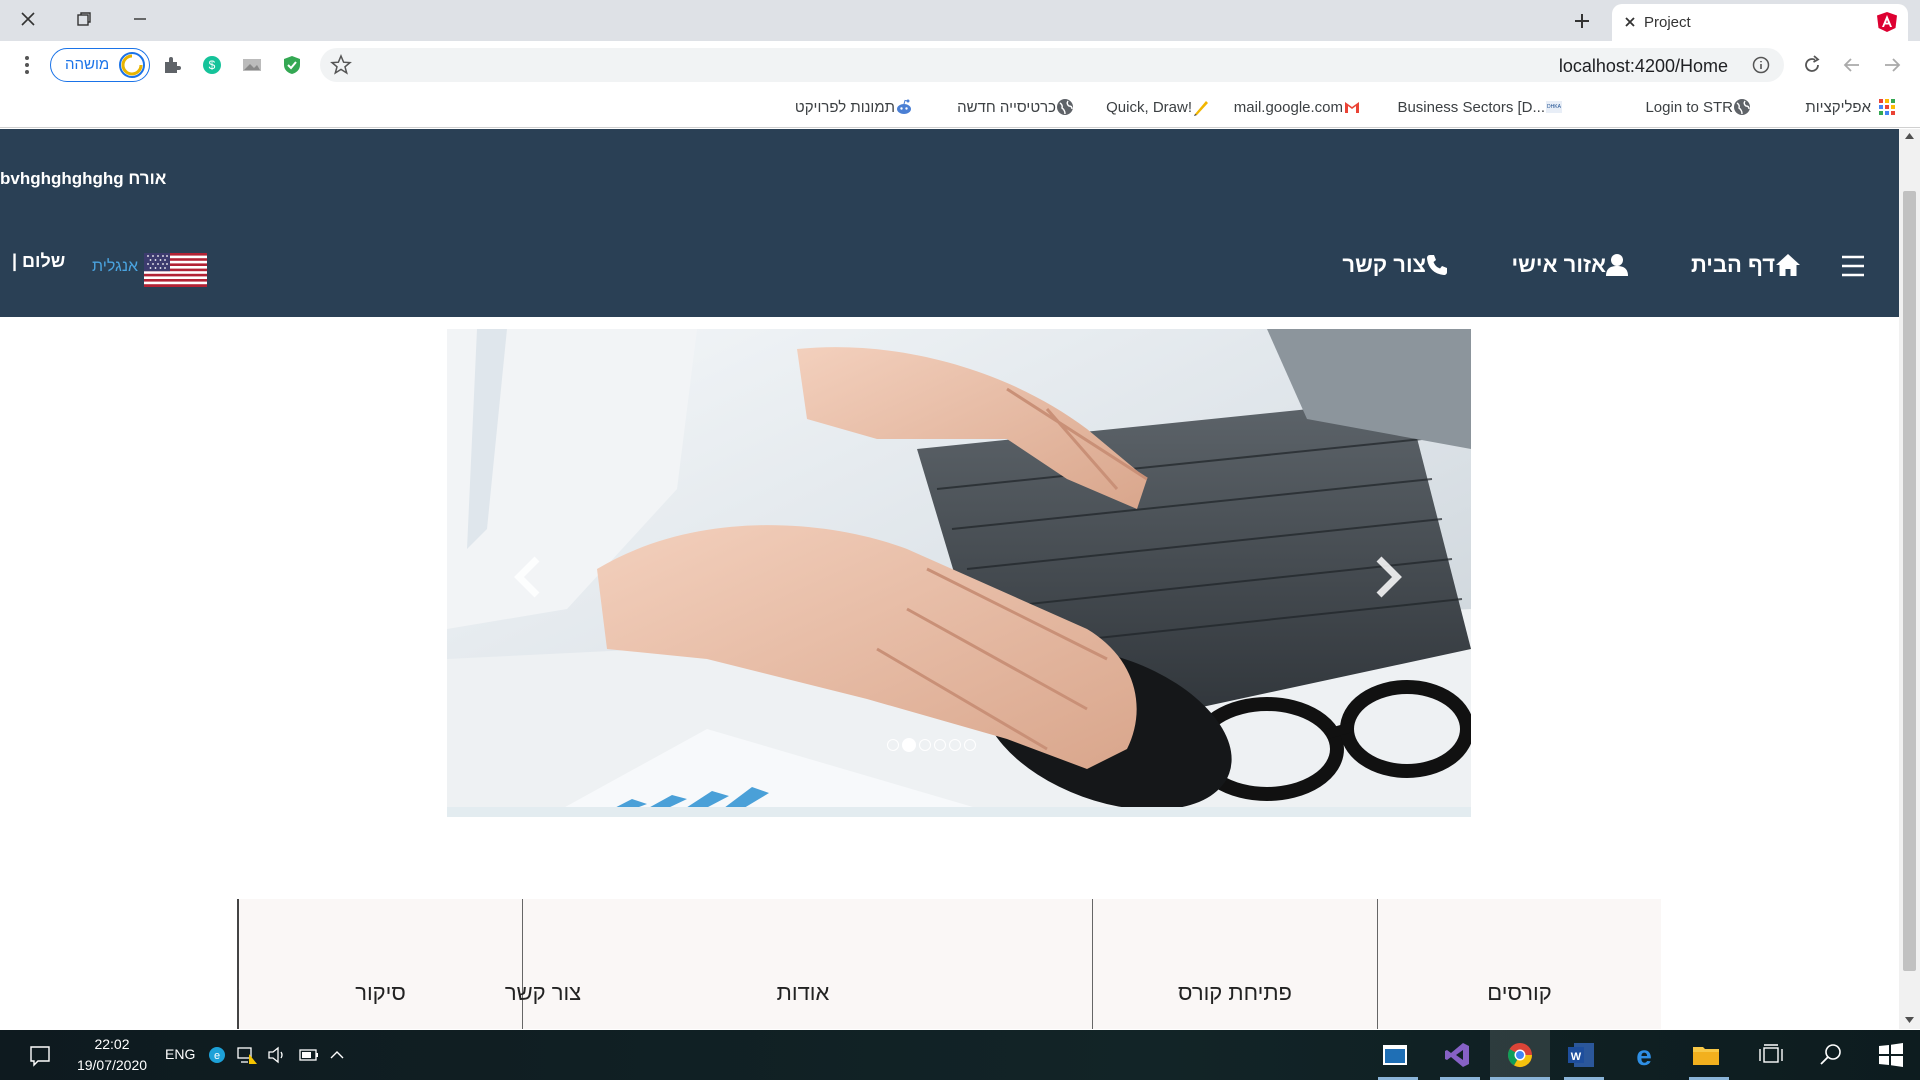 This screenshot has height=1080, width=1920. I want to click on scroll-up-icon, so click(1909, 136).